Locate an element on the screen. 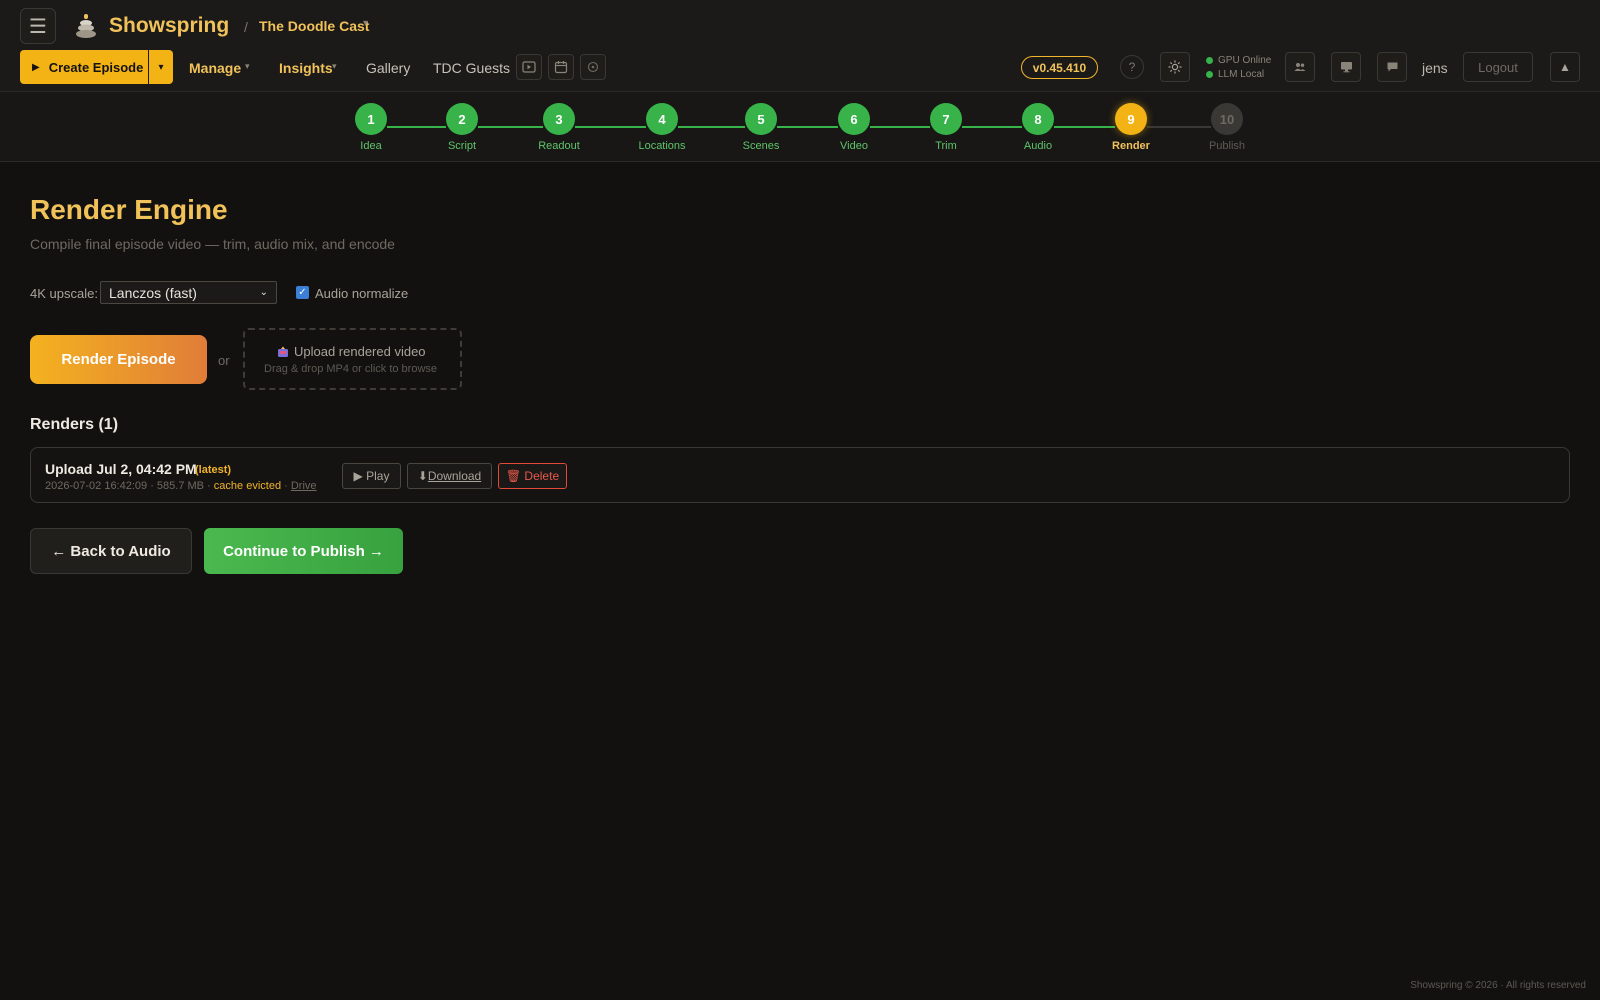 This screenshot has height=1000, width=1600. nav-tdc-guests: TDC Guests is located at coordinates (471, 68).